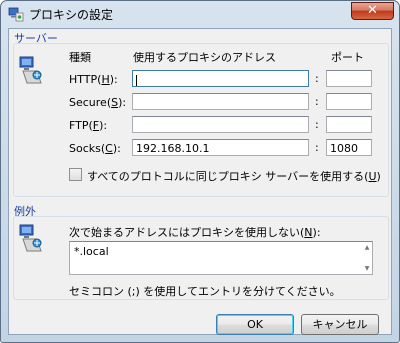 The image size is (400, 343). Describe the element at coordinates (220, 147) in the screenshot. I see `socks-address-input: 192.168.10.1` at that location.